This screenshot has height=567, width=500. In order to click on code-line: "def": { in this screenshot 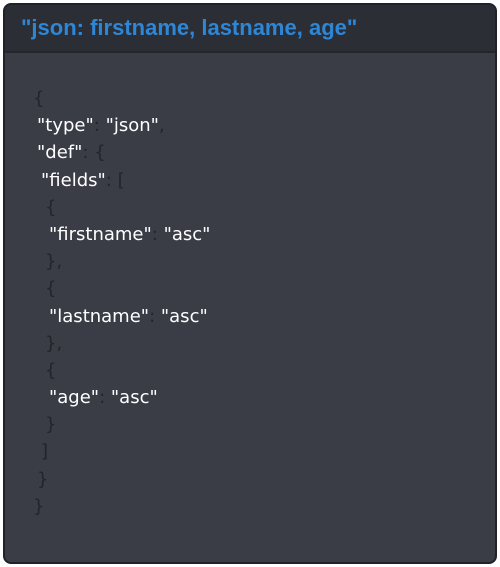, I will do `click(121, 152)`.